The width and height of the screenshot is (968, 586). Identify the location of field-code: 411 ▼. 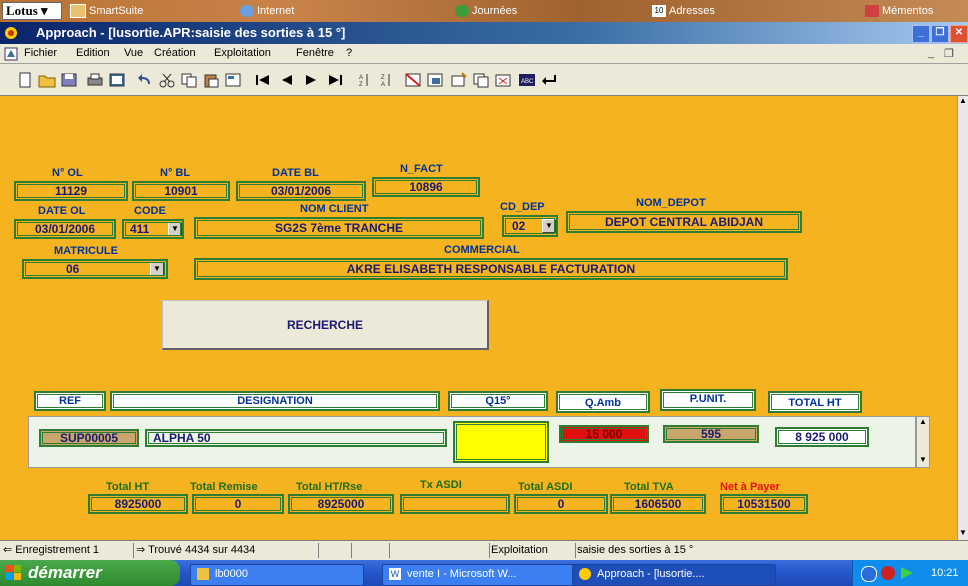
(153, 229).